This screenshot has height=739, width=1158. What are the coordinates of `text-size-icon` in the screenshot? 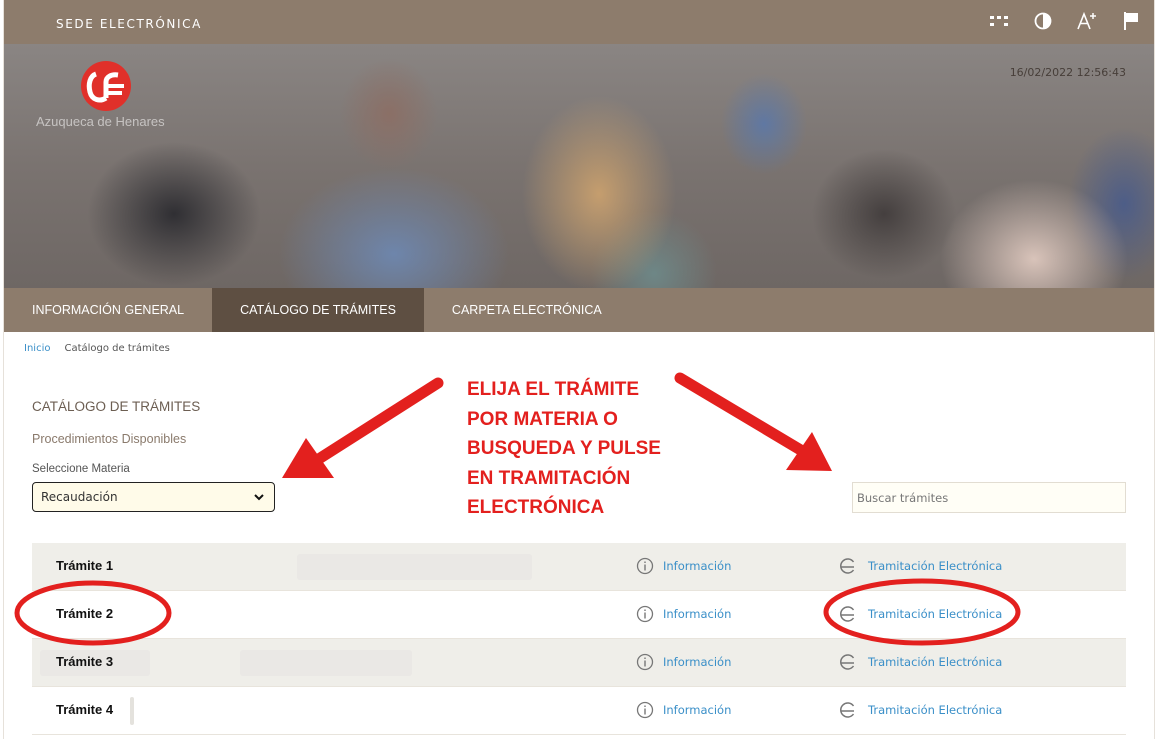 It's located at (1087, 21).